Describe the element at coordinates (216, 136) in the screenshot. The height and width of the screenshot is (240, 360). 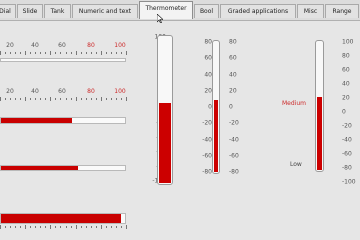
I see `thermo2-fill` at that location.